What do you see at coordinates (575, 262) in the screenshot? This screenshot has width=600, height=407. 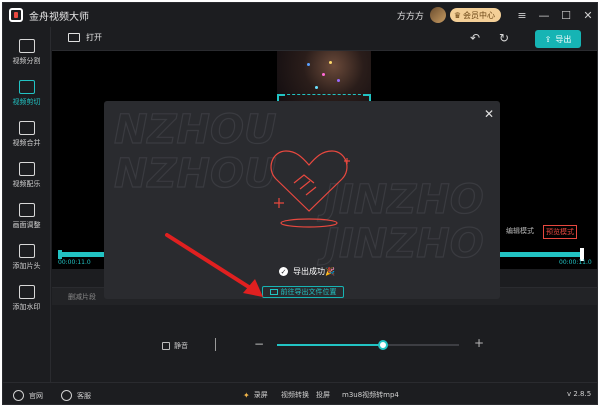 I see `end-time: 00:00:11.0` at bounding box center [575, 262].